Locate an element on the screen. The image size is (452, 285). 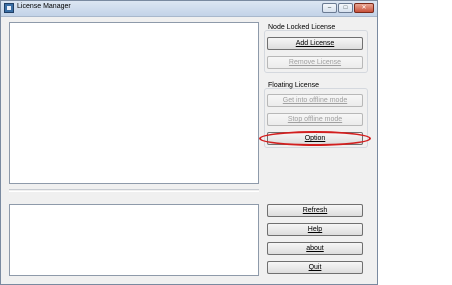
close-button: ✕ is located at coordinates (364, 8).